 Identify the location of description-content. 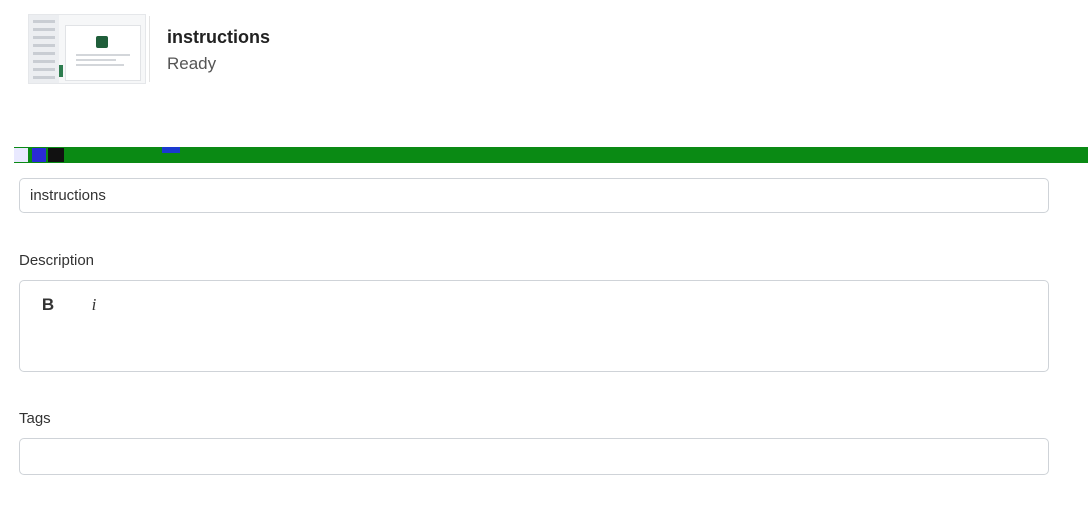
(534, 344).